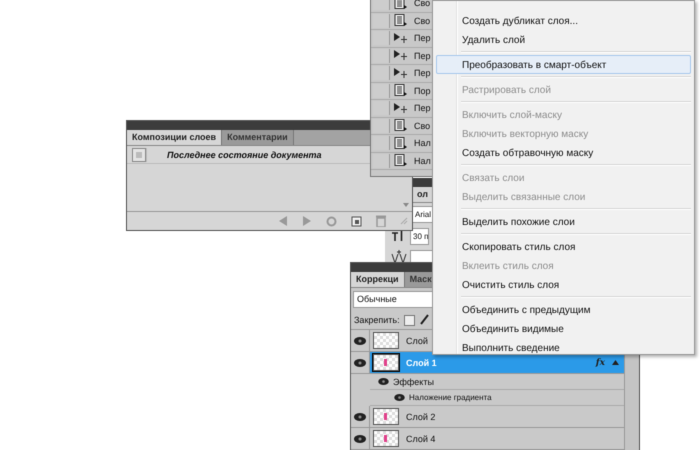 Image resolution: width=700 pixels, height=450 pixels. I want to click on fx-icon: fx, so click(600, 363).